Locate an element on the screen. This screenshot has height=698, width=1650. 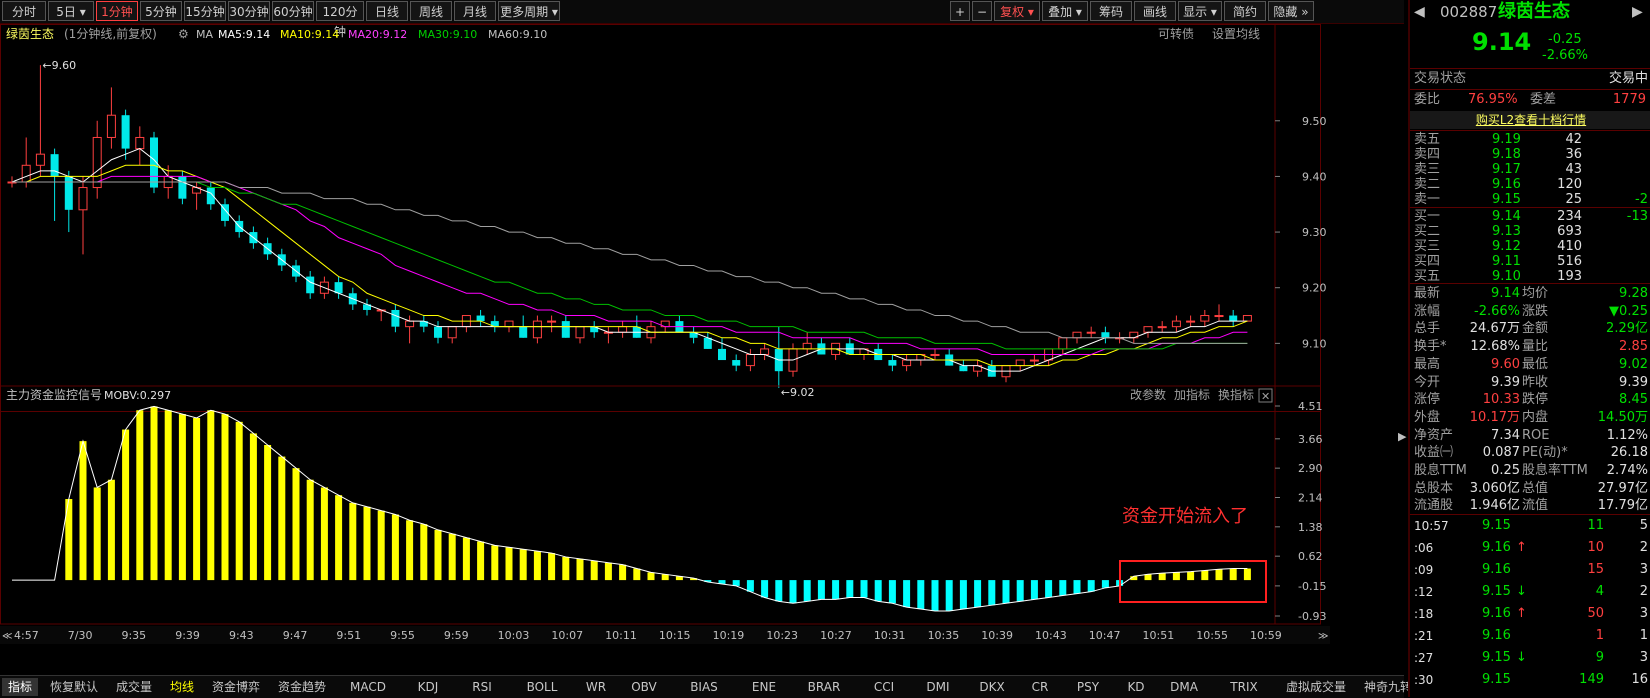
stat-label: 跌停 is located at coordinates (1535, 400).